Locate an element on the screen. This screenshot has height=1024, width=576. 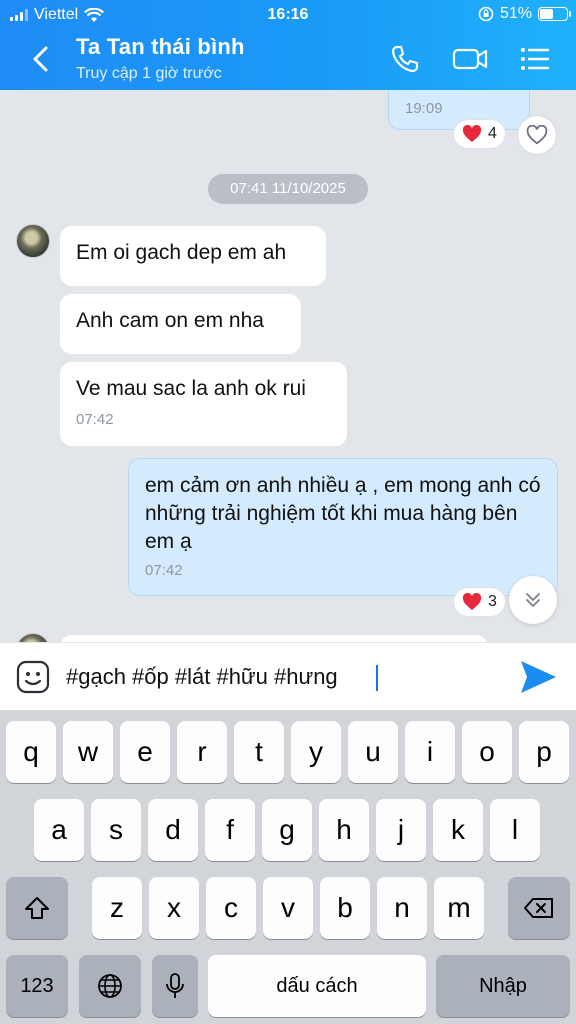
sticker-icon is located at coordinates (33, 677).